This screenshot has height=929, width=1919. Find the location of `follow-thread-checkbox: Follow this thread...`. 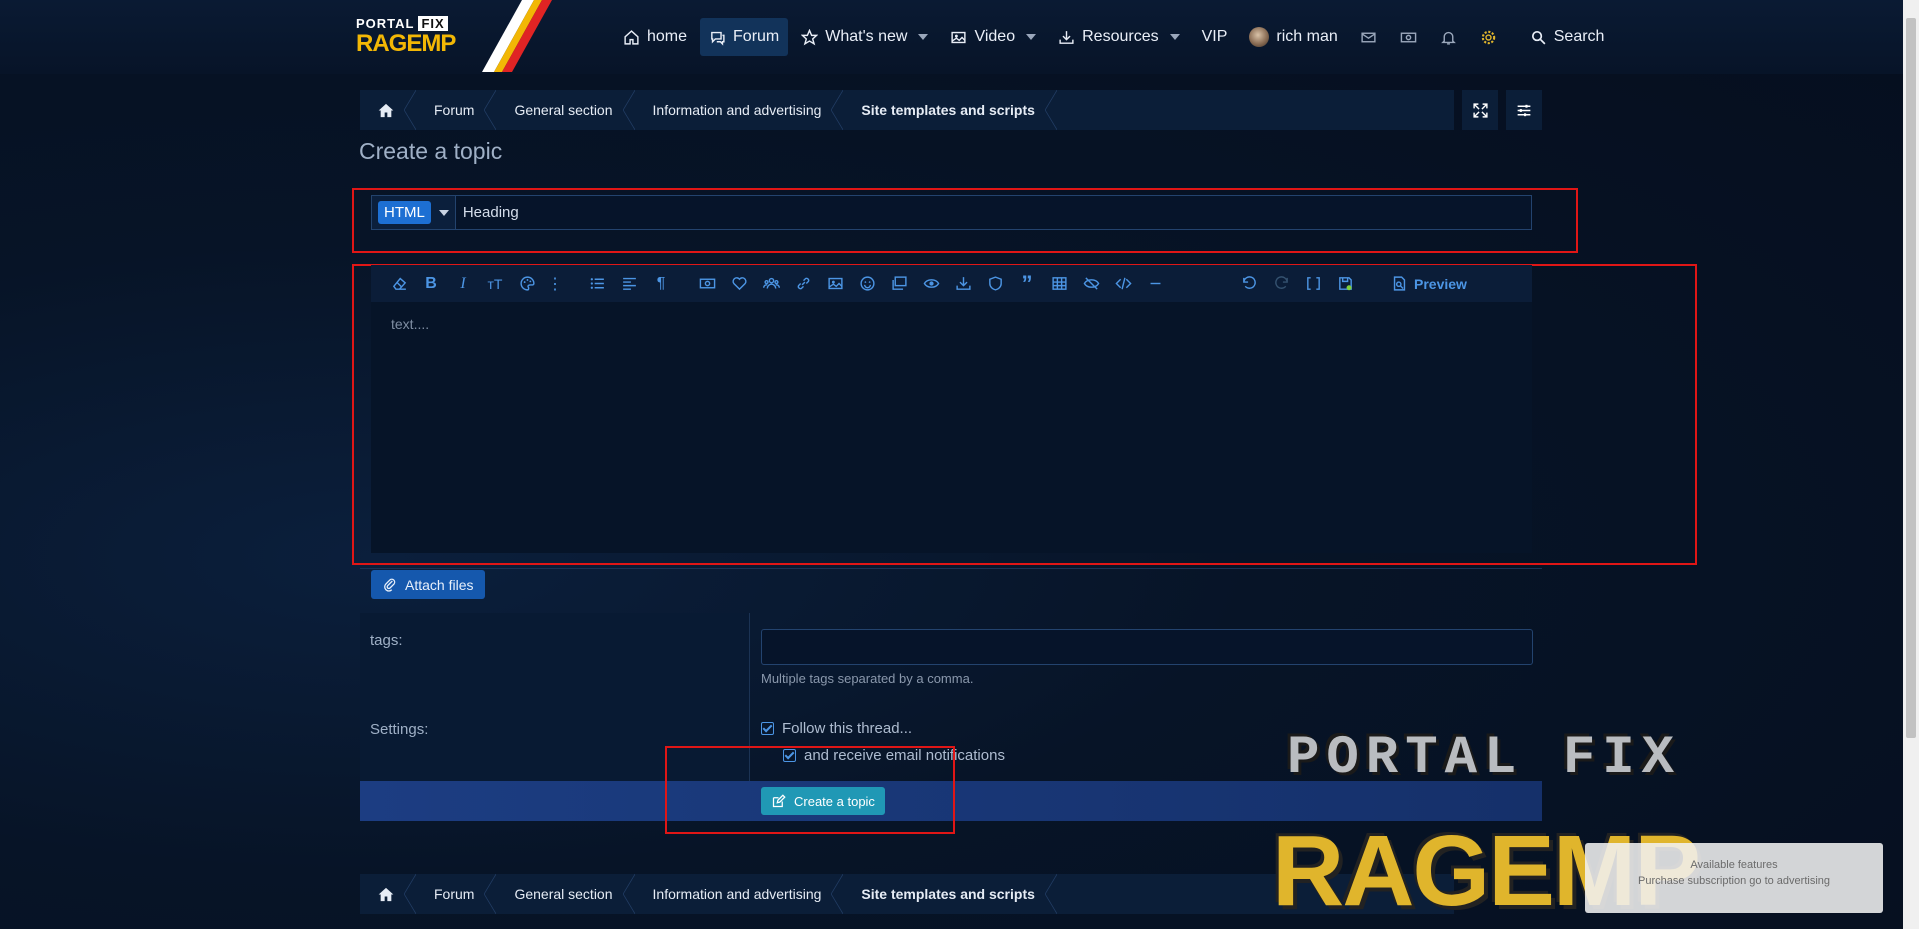

follow-thread-checkbox: Follow this thread... is located at coordinates (836, 728).